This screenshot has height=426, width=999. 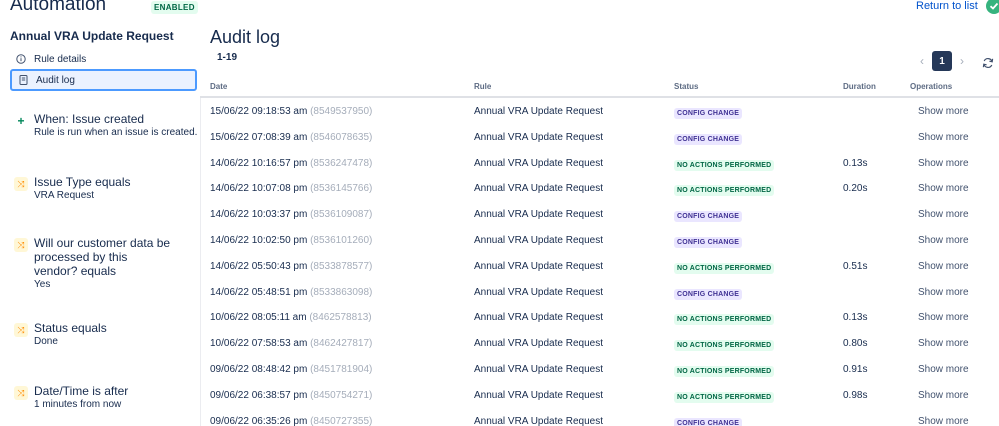 What do you see at coordinates (218, 86) in the screenshot?
I see `column-date: Date` at bounding box center [218, 86].